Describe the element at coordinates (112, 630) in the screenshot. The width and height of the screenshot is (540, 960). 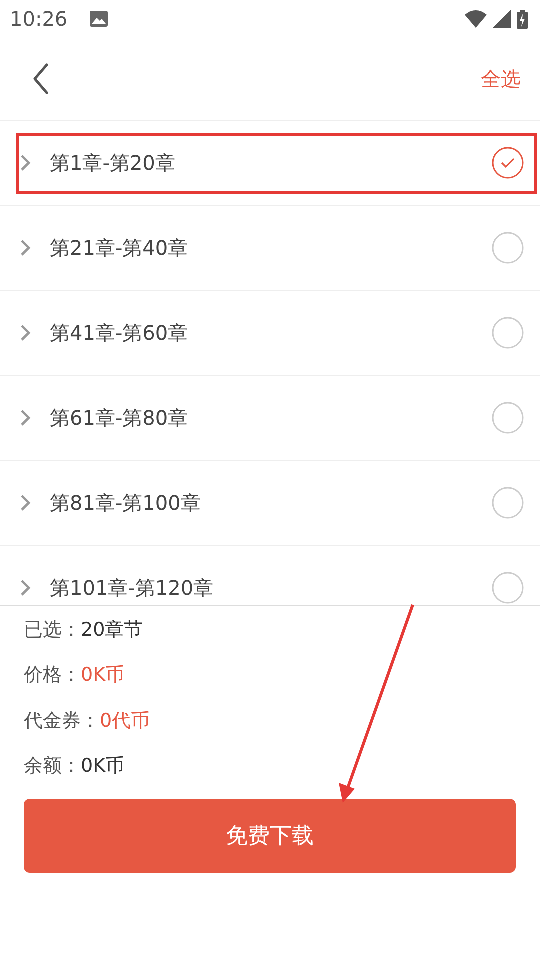
I see `summary-value: 20章节` at that location.